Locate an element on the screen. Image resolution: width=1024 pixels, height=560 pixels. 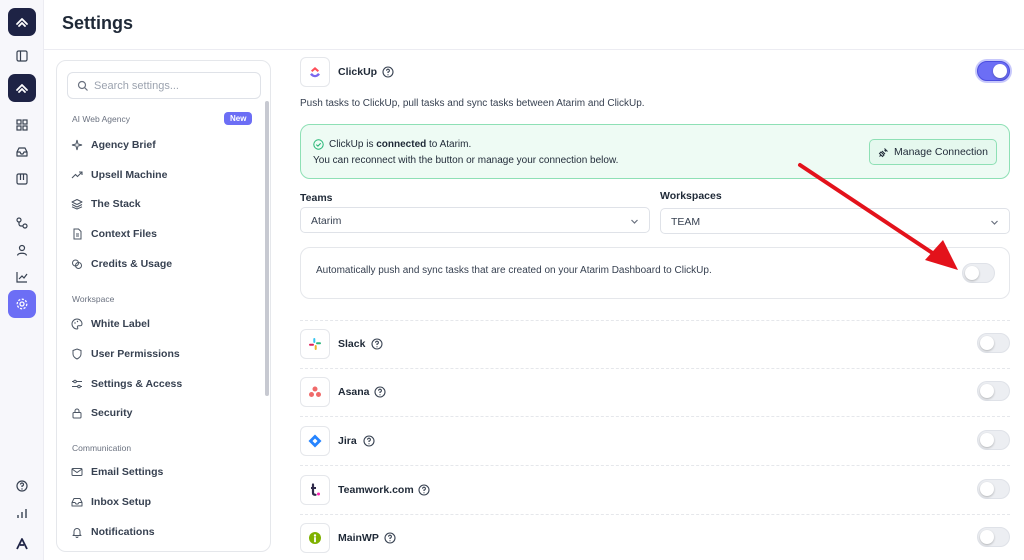
bell-icon is located at coordinates (77, 533).